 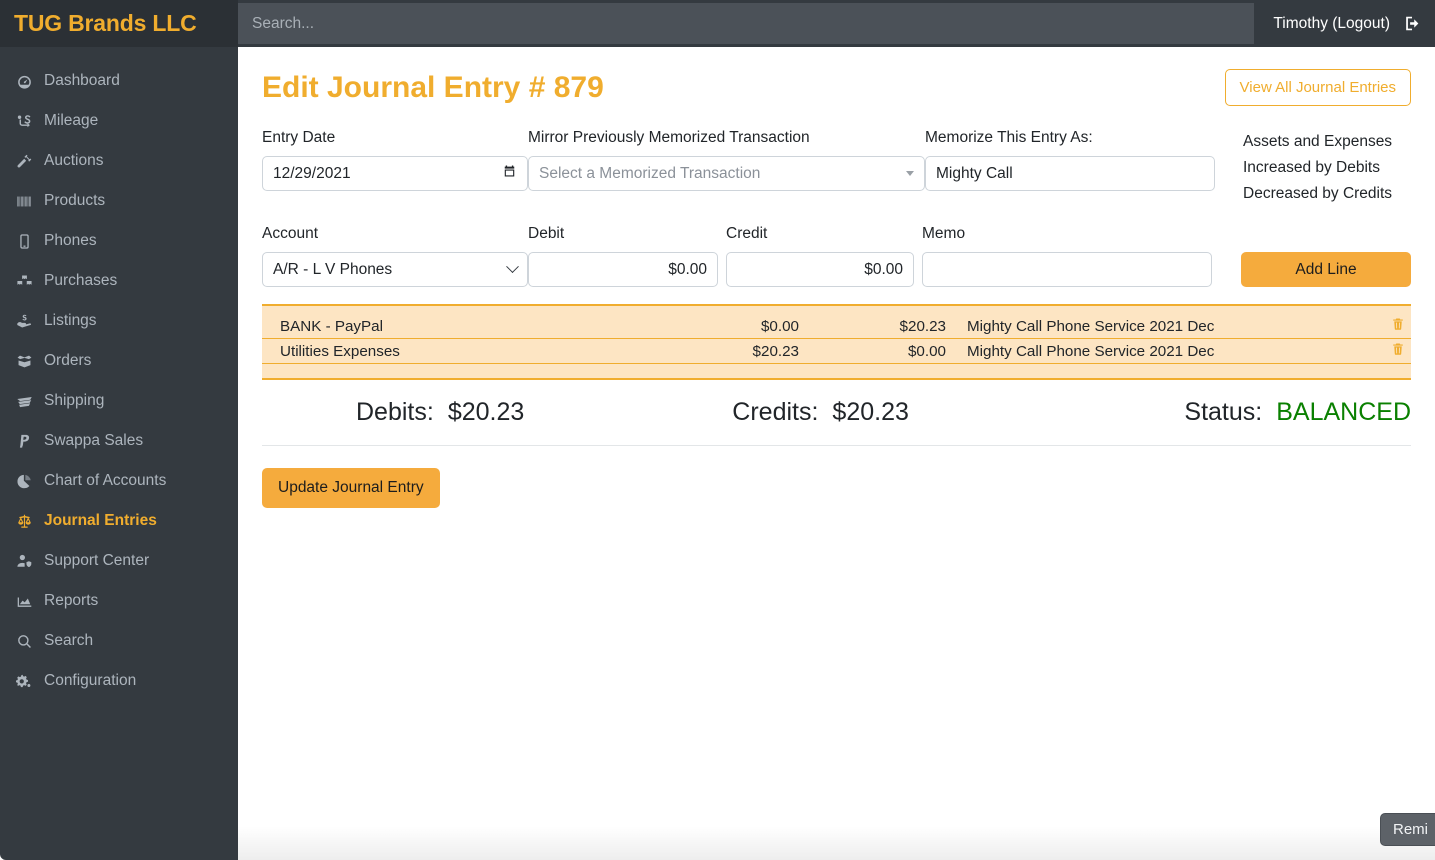 I want to click on mirror-transaction-select: Select a Memorized Transaction, so click(x=726, y=173).